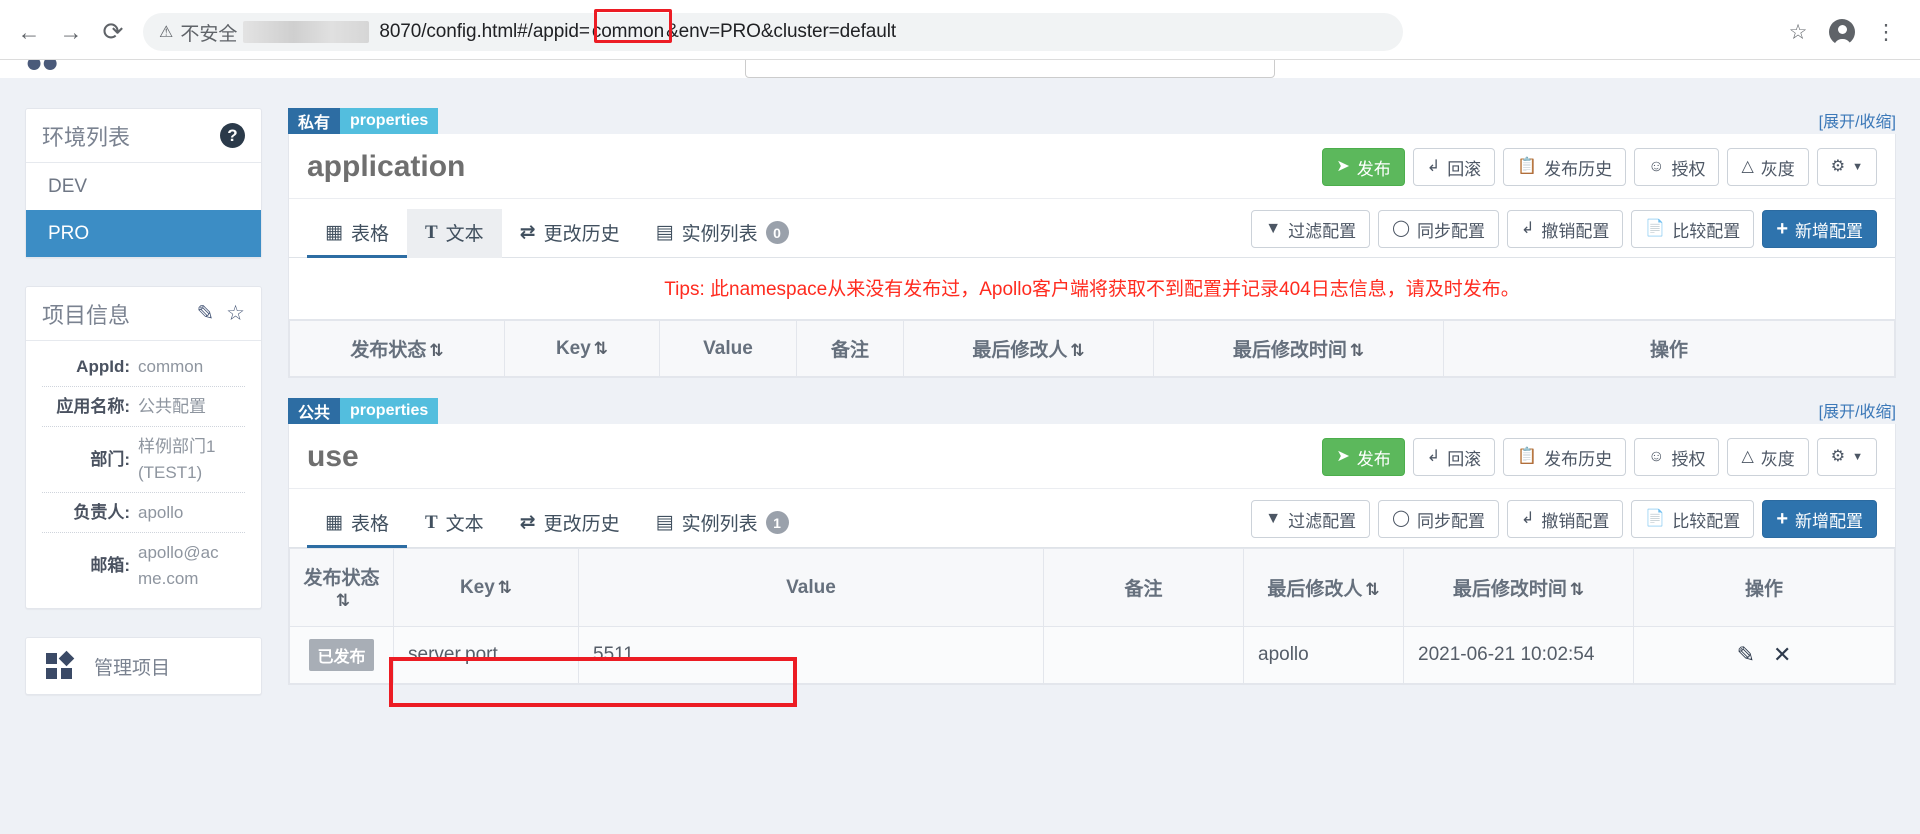  Describe the element at coordinates (1798, 32) in the screenshot. I see `bookmark-star-icon: ☆` at that location.